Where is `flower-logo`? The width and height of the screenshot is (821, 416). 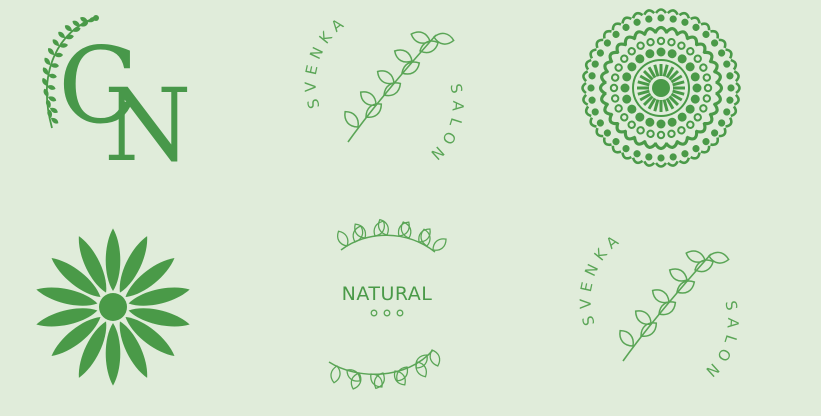
flower-logo is located at coordinates (113, 307).